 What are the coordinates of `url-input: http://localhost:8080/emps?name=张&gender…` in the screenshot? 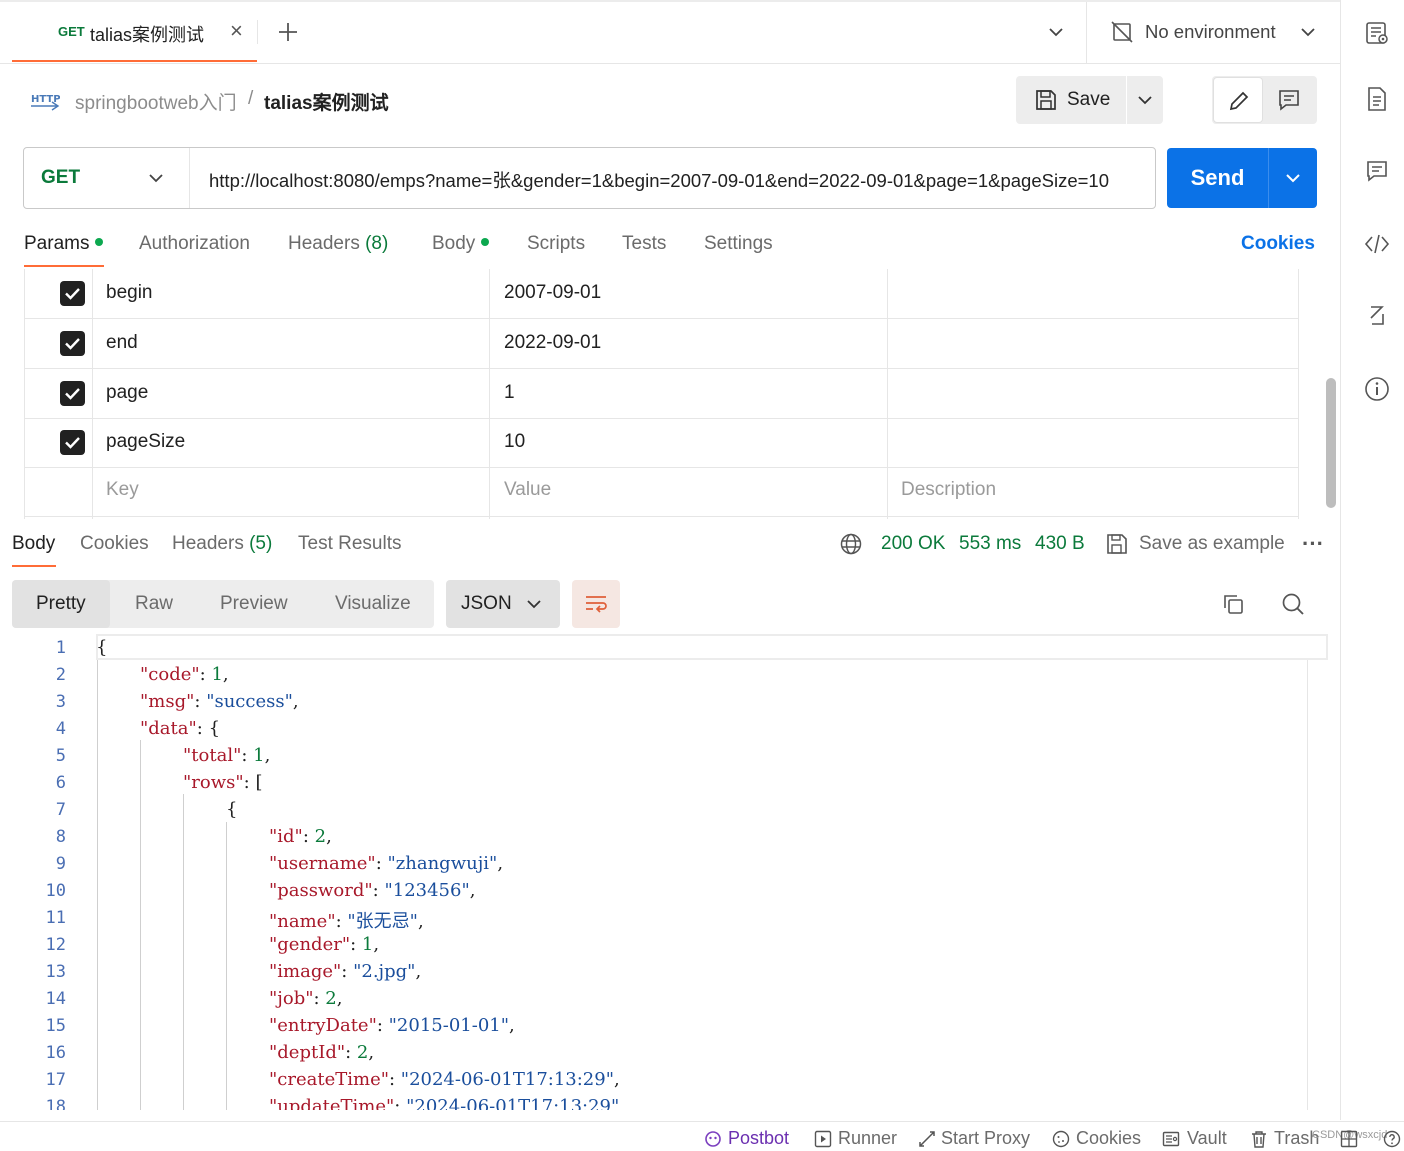 It's located at (674, 180).